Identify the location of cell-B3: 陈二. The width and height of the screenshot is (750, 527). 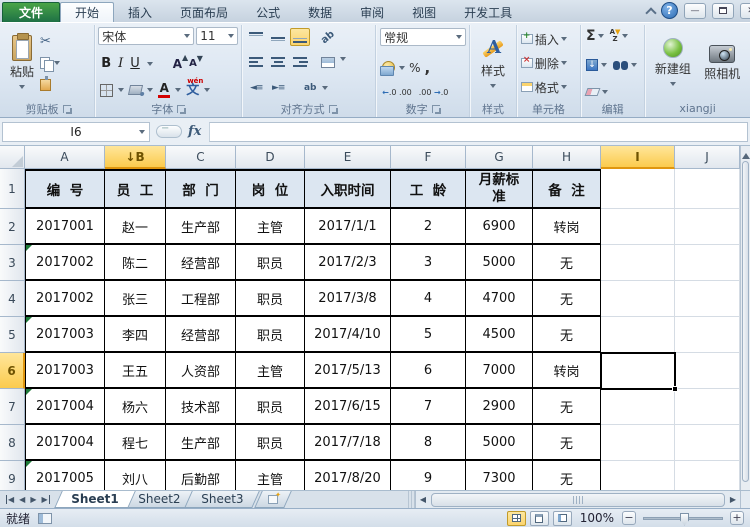
(135, 263).